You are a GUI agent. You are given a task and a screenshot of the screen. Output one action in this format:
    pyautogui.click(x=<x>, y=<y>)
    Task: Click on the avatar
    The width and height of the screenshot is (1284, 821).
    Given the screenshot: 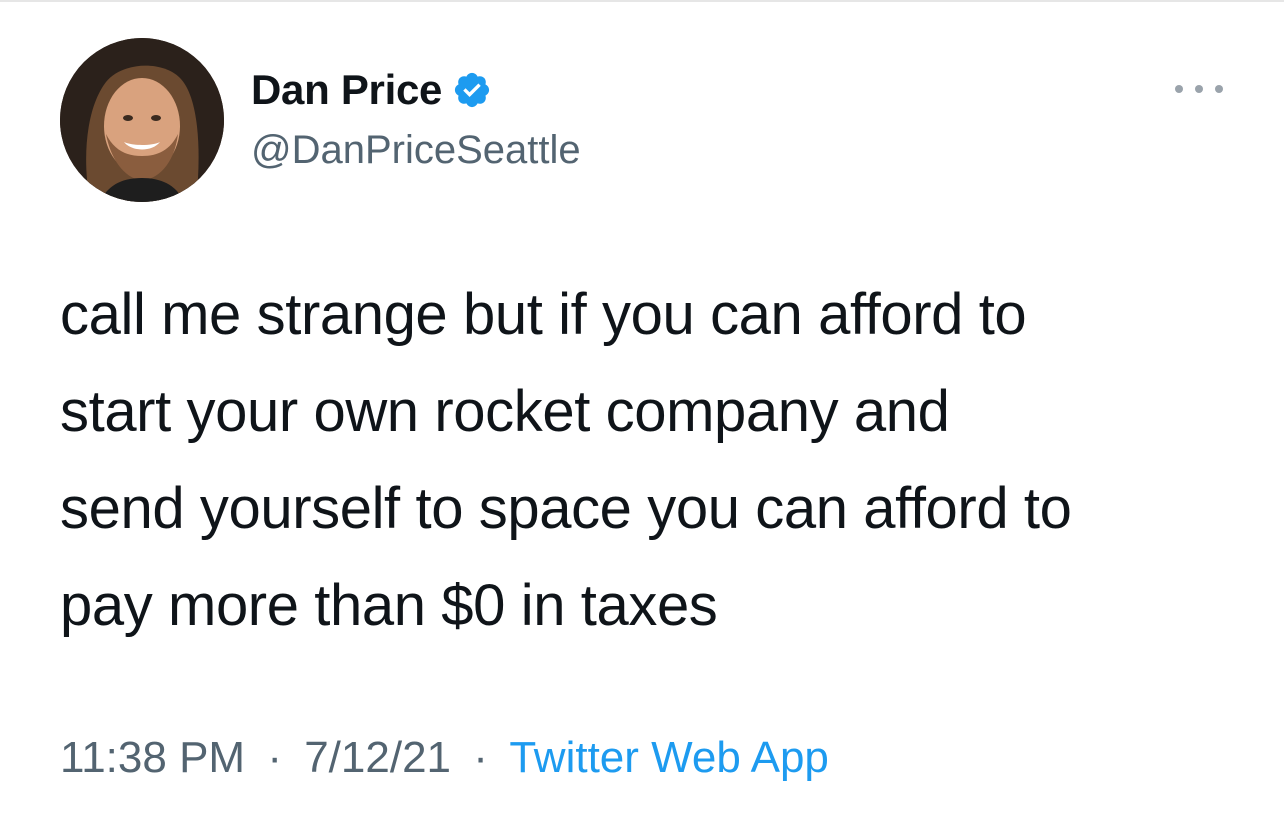 What is the action you would take?
    pyautogui.click(x=142, y=120)
    